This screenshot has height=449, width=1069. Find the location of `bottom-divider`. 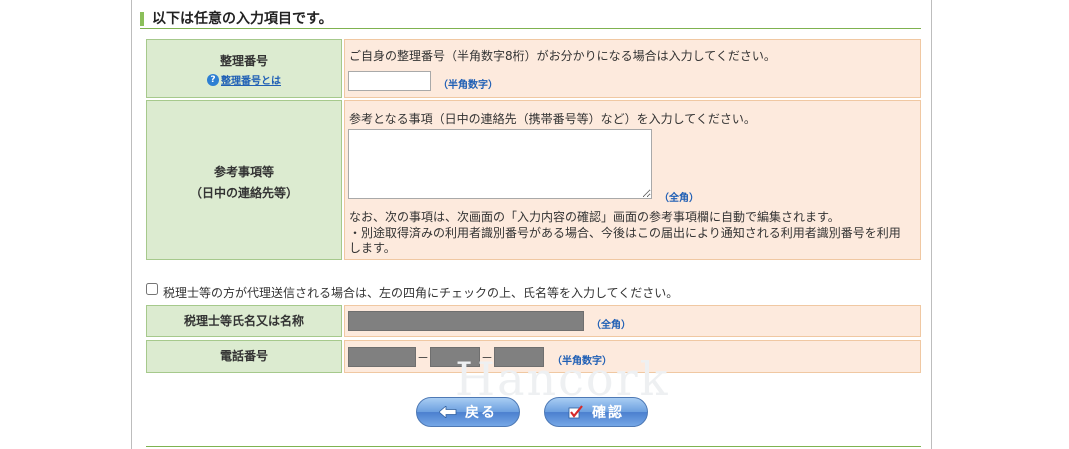

bottom-divider is located at coordinates (533, 446).